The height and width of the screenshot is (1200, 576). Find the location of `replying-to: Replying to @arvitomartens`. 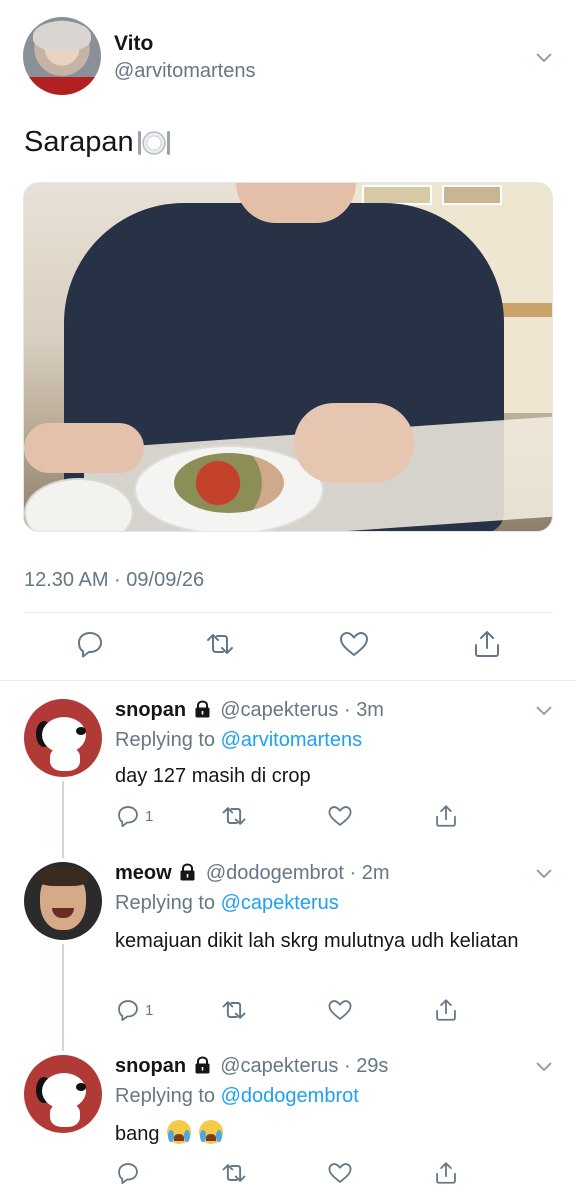

replying-to: Replying to @arvitomartens is located at coordinates (238, 740).